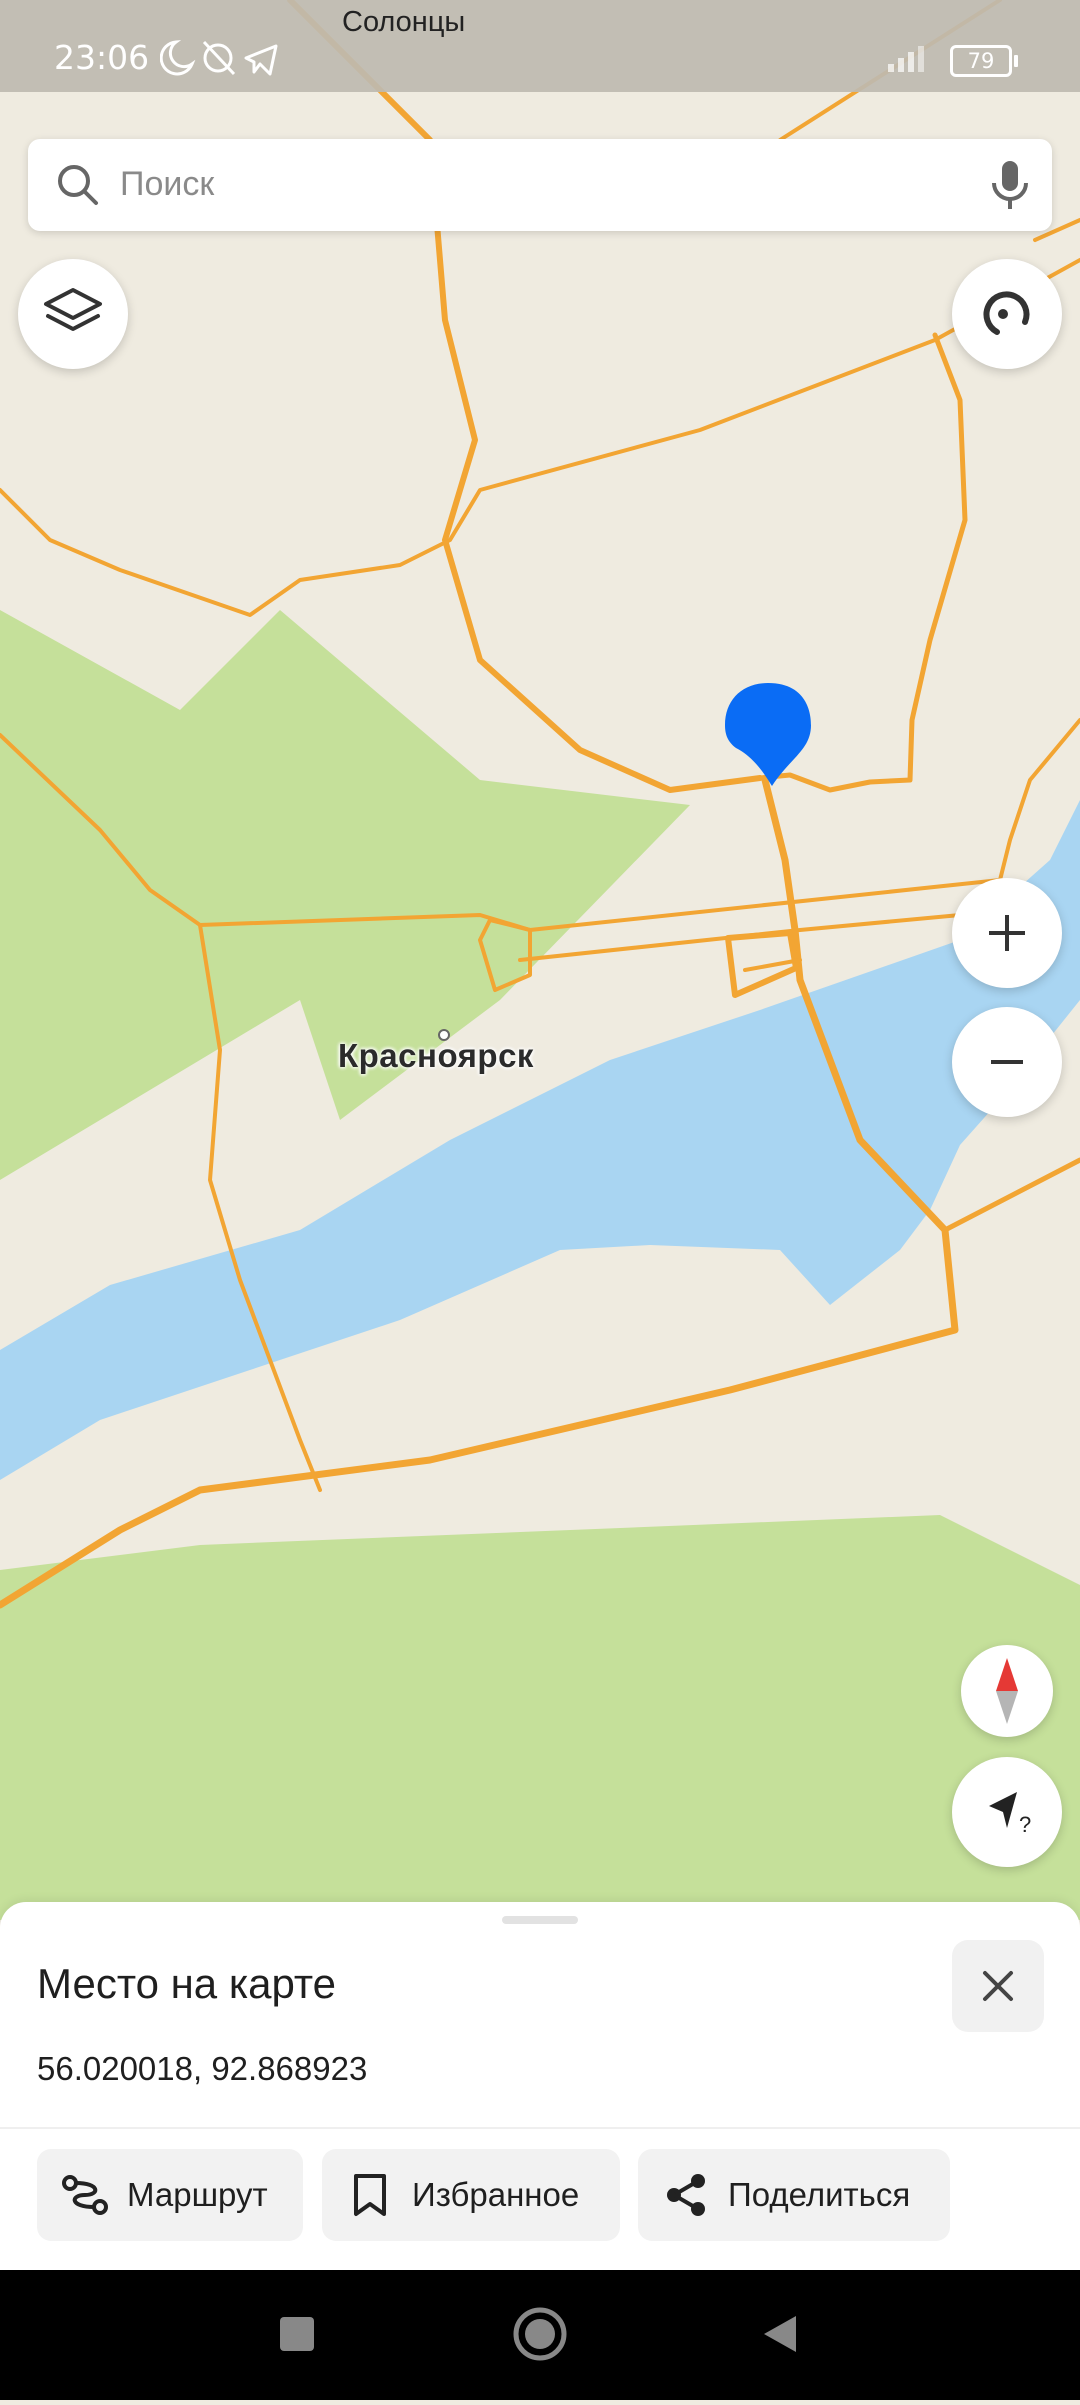 The height and width of the screenshot is (2405, 1080). I want to click on signal-icon, so click(906, 59).